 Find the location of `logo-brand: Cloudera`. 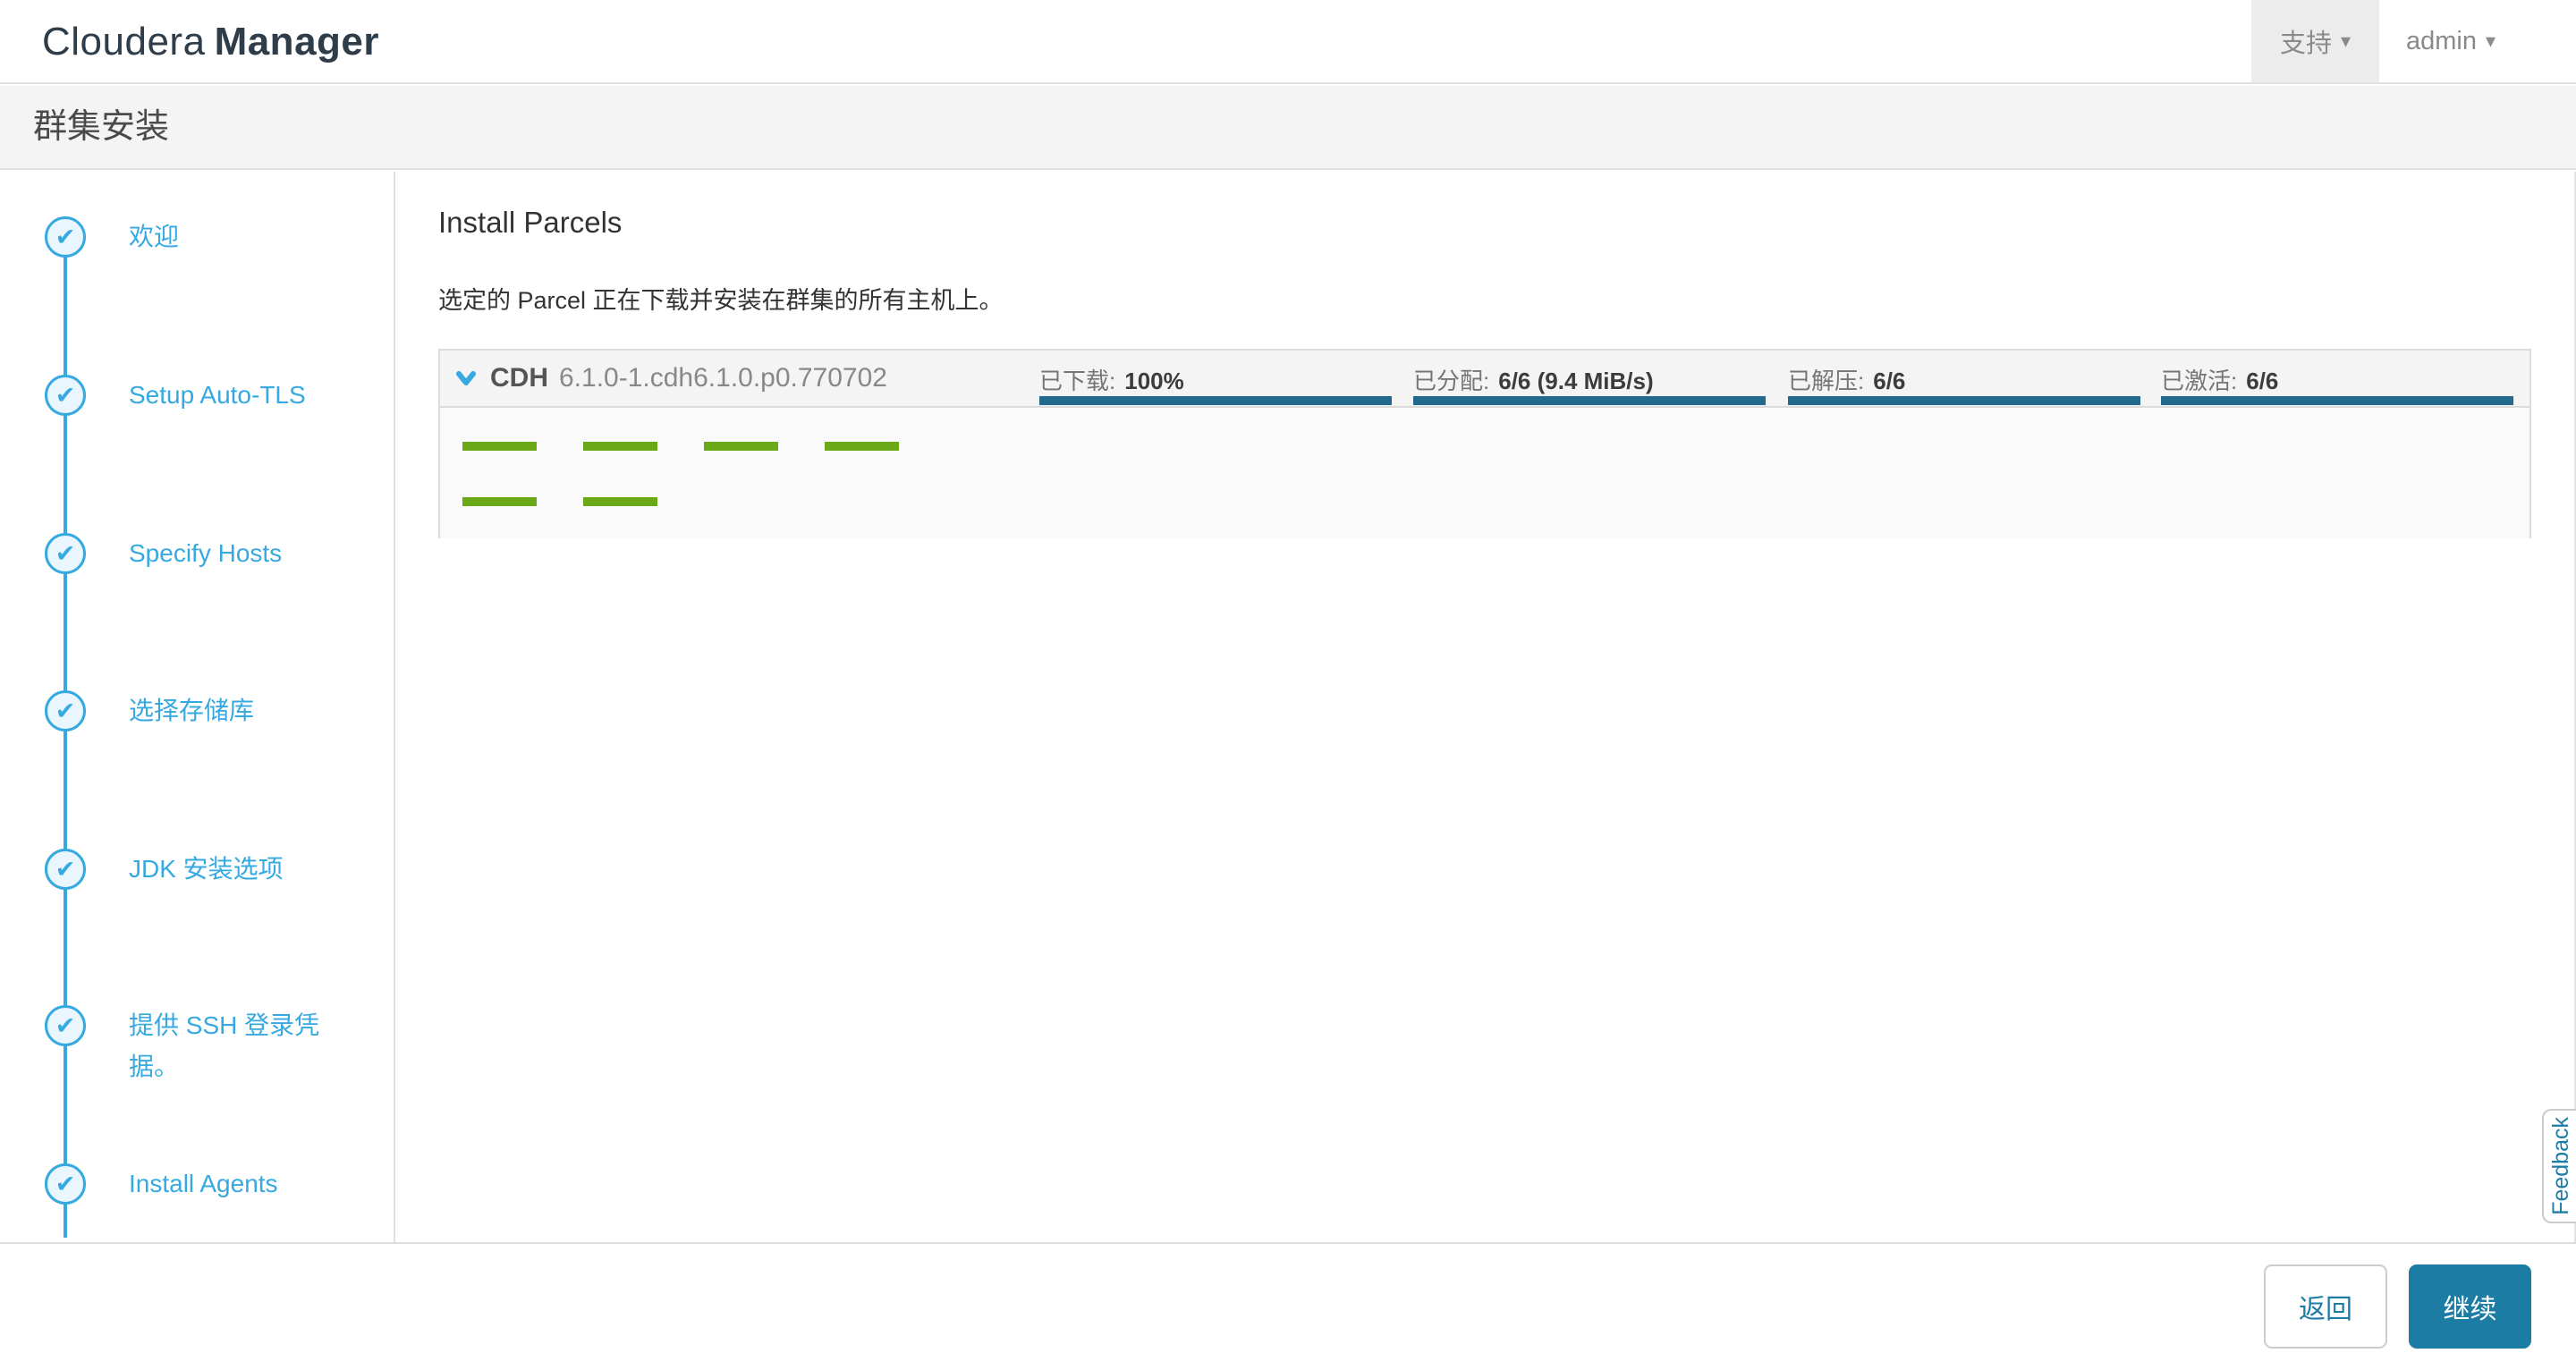

logo-brand: Cloudera is located at coordinates (124, 41).